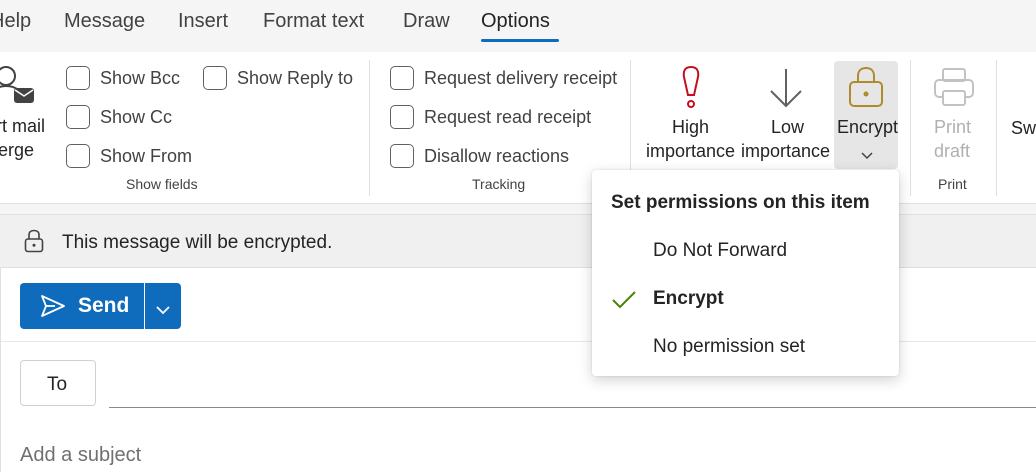  I want to click on encrypt-label: Encrypt, so click(868, 127).